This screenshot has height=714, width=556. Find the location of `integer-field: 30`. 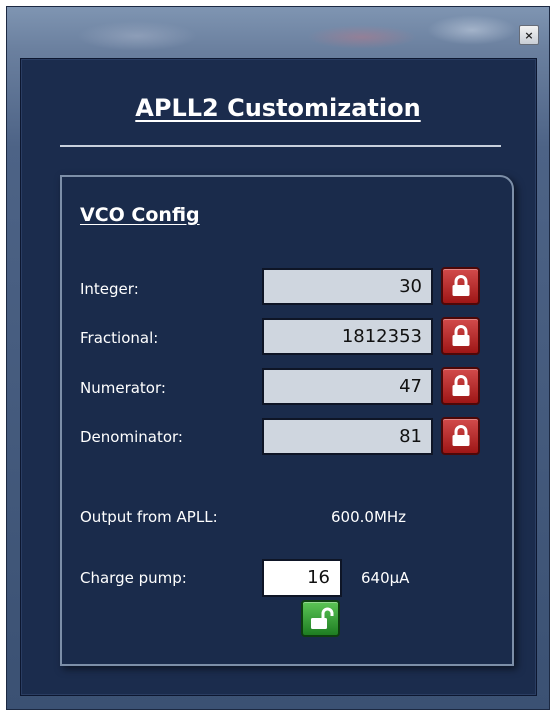

integer-field: 30 is located at coordinates (347, 286).